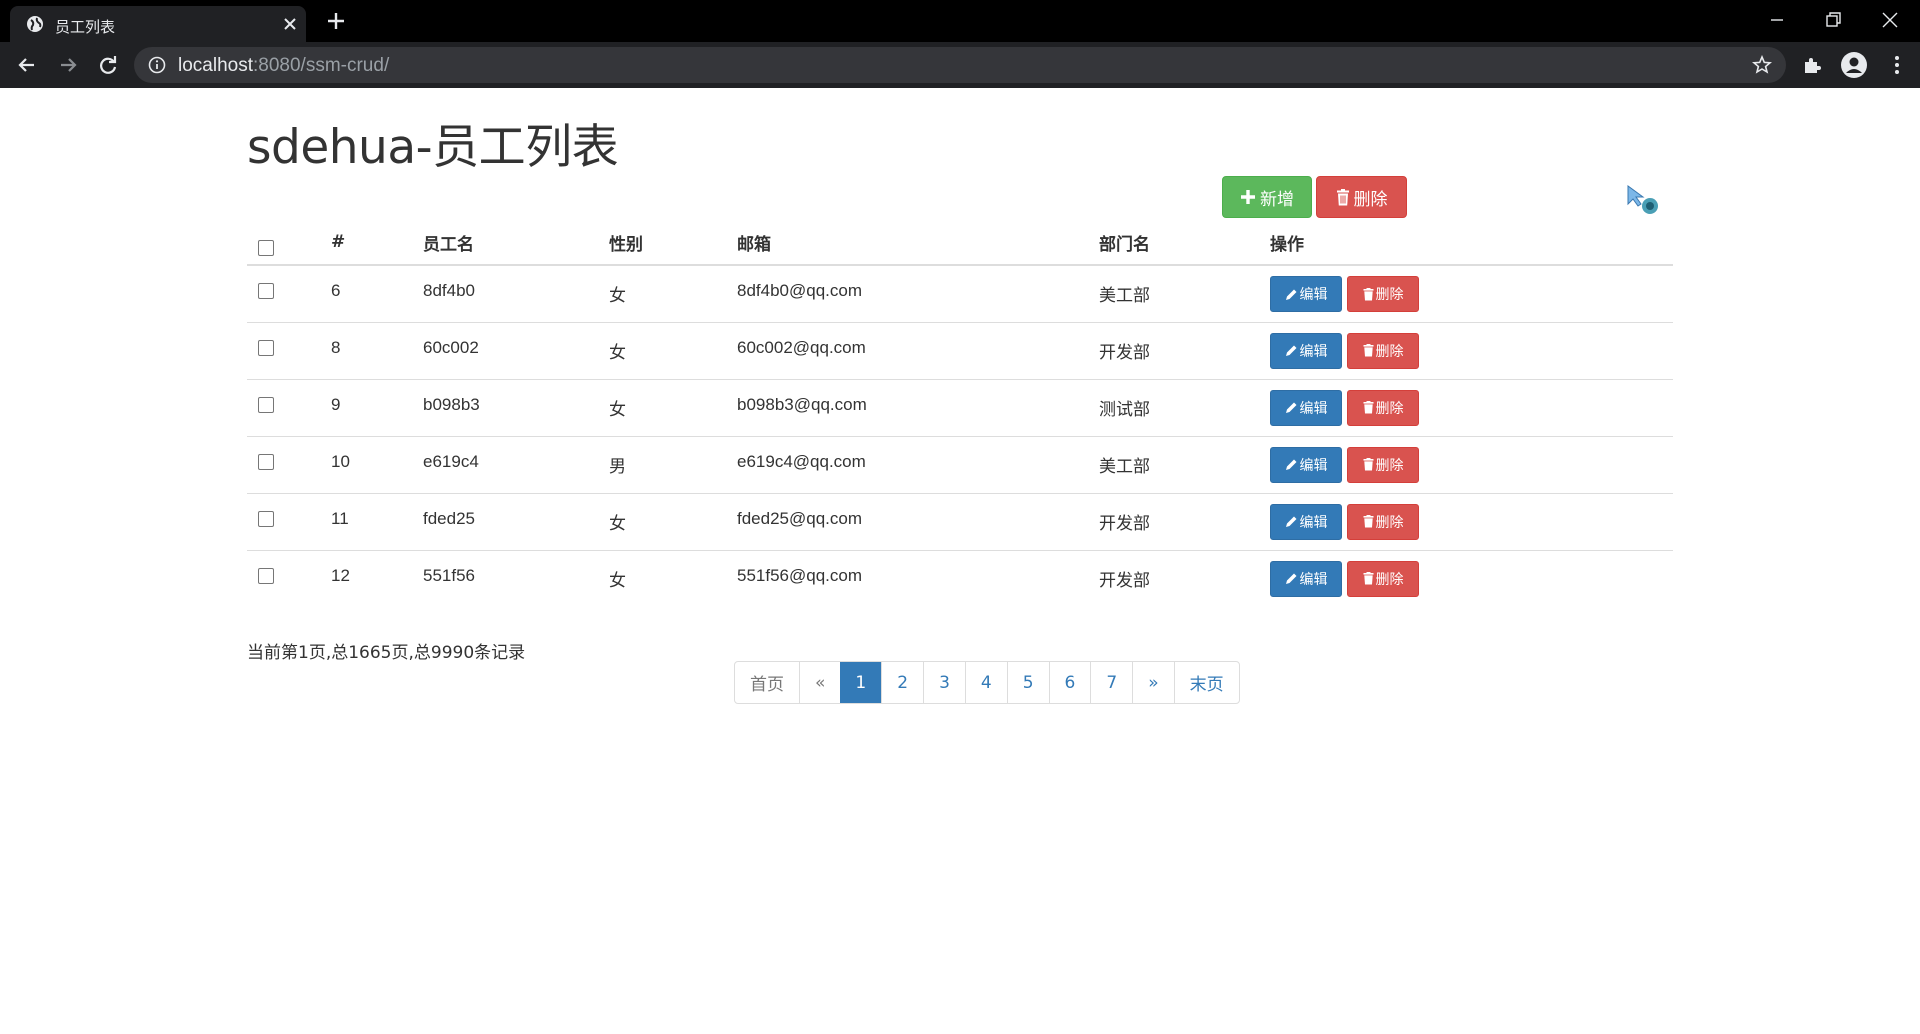 This screenshot has height=1034, width=1920. Describe the element at coordinates (1111, 682) in the screenshot. I see `page-link-7: 7` at that location.